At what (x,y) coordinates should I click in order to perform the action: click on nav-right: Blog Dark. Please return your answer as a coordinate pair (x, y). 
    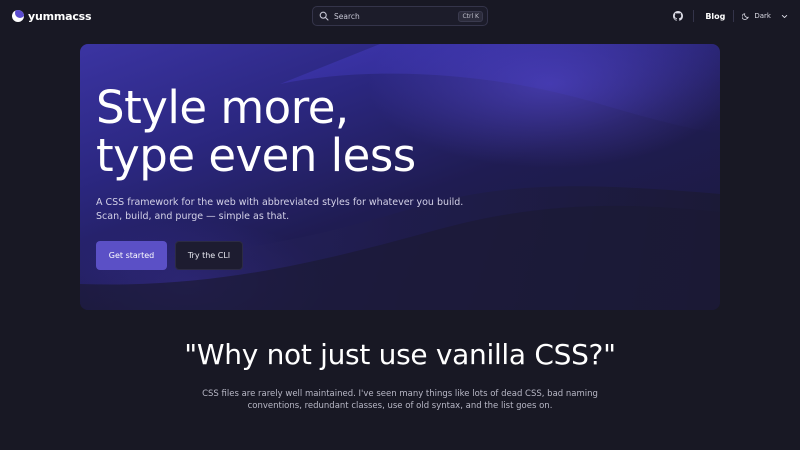
    Looking at the image, I should click on (730, 16).